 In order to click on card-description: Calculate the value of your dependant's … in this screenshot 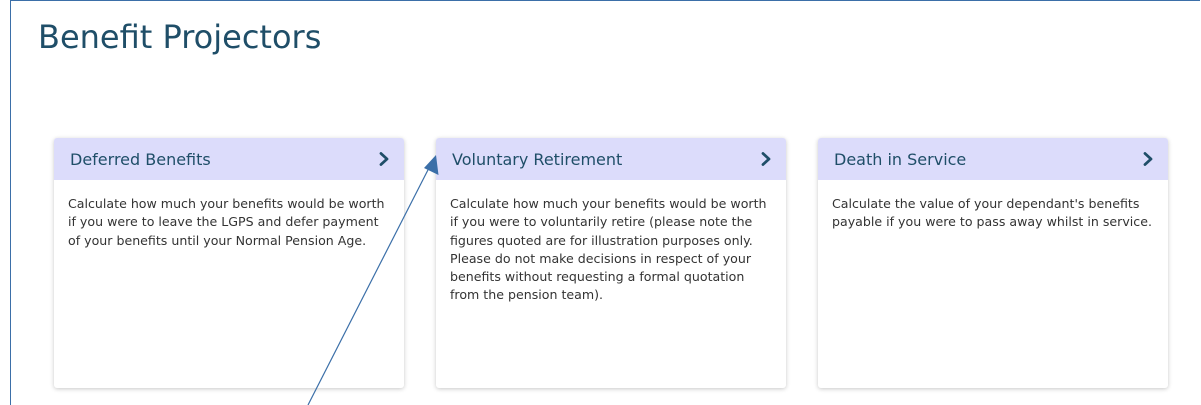, I will do `click(992, 213)`.